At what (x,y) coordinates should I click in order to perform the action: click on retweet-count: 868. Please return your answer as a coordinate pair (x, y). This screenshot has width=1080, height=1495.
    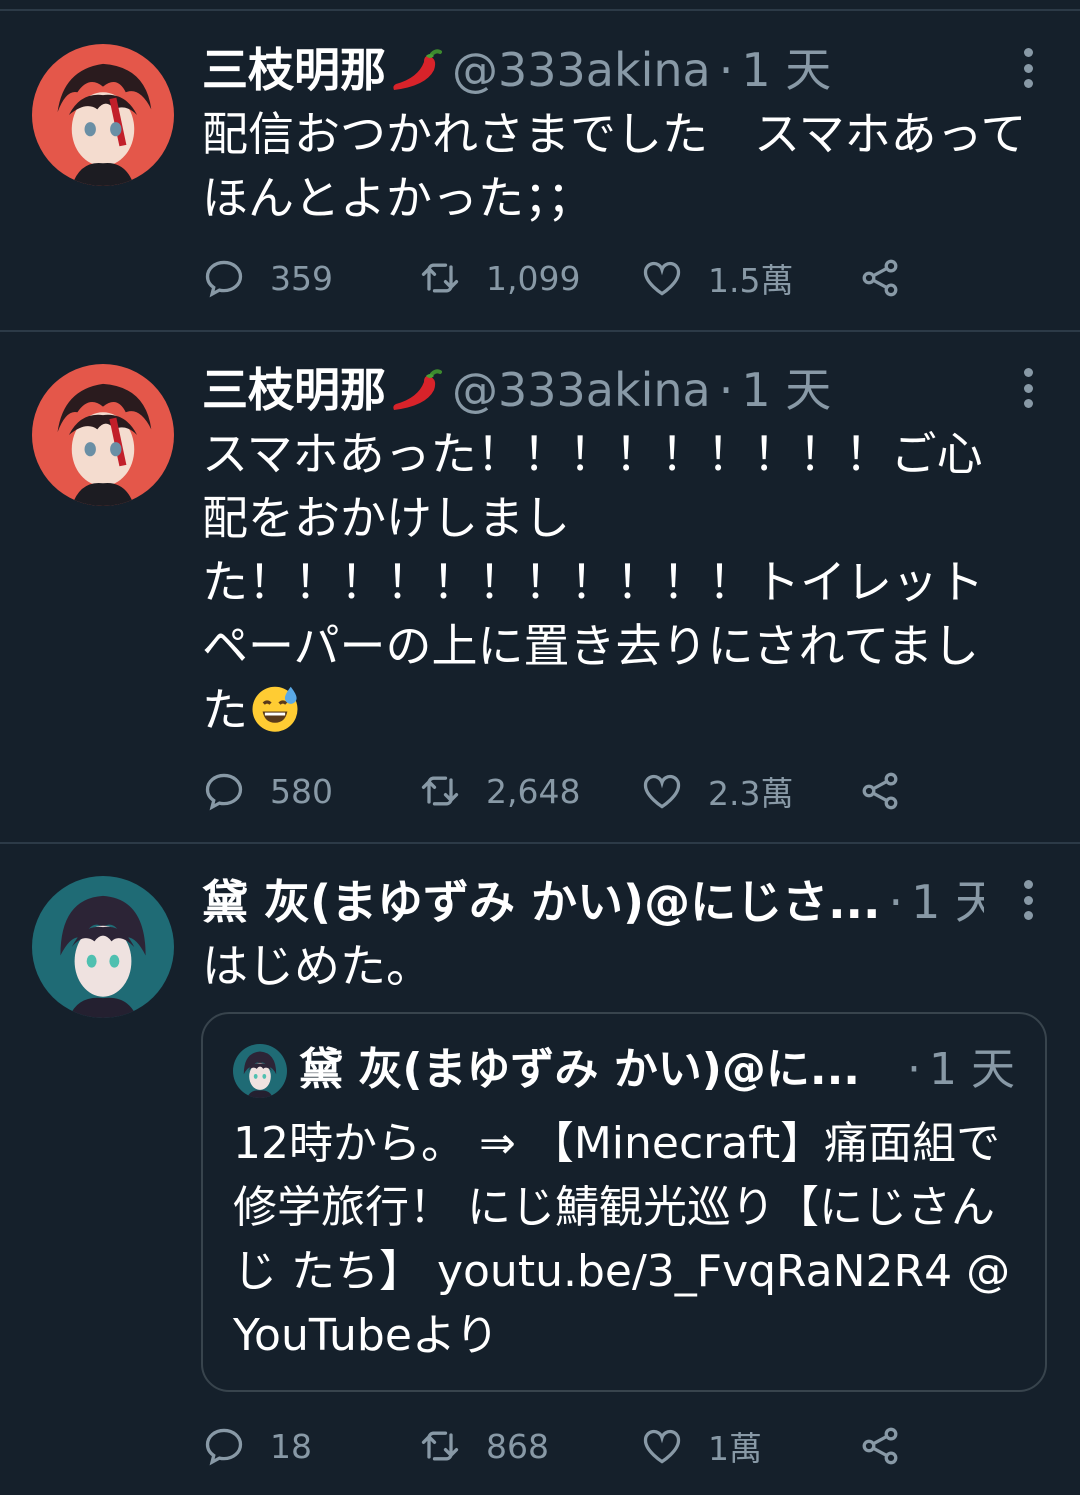
    Looking at the image, I should click on (517, 1446).